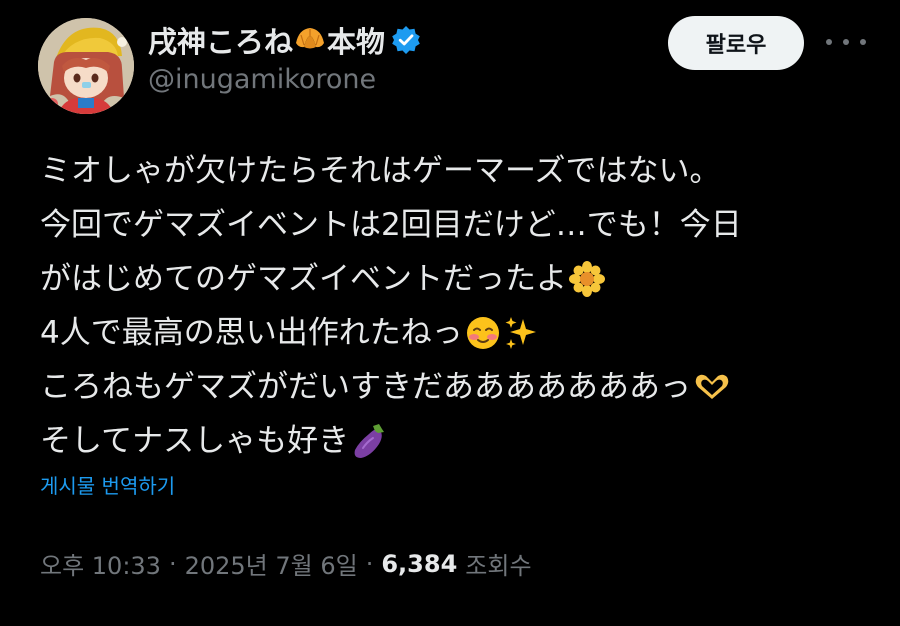  I want to click on tweet-line: ミオしゃが欠けたらそれはゲーマーズではない。, so click(455, 171).